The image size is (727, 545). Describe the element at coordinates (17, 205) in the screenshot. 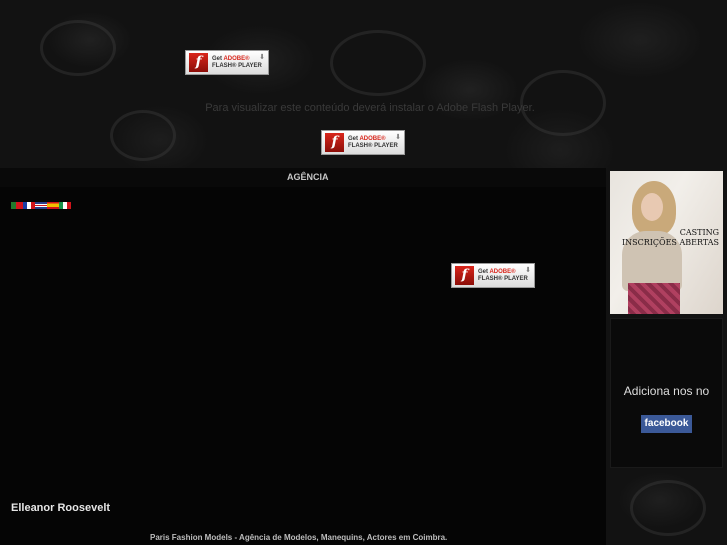

I see `portugal-flag-icon` at that location.